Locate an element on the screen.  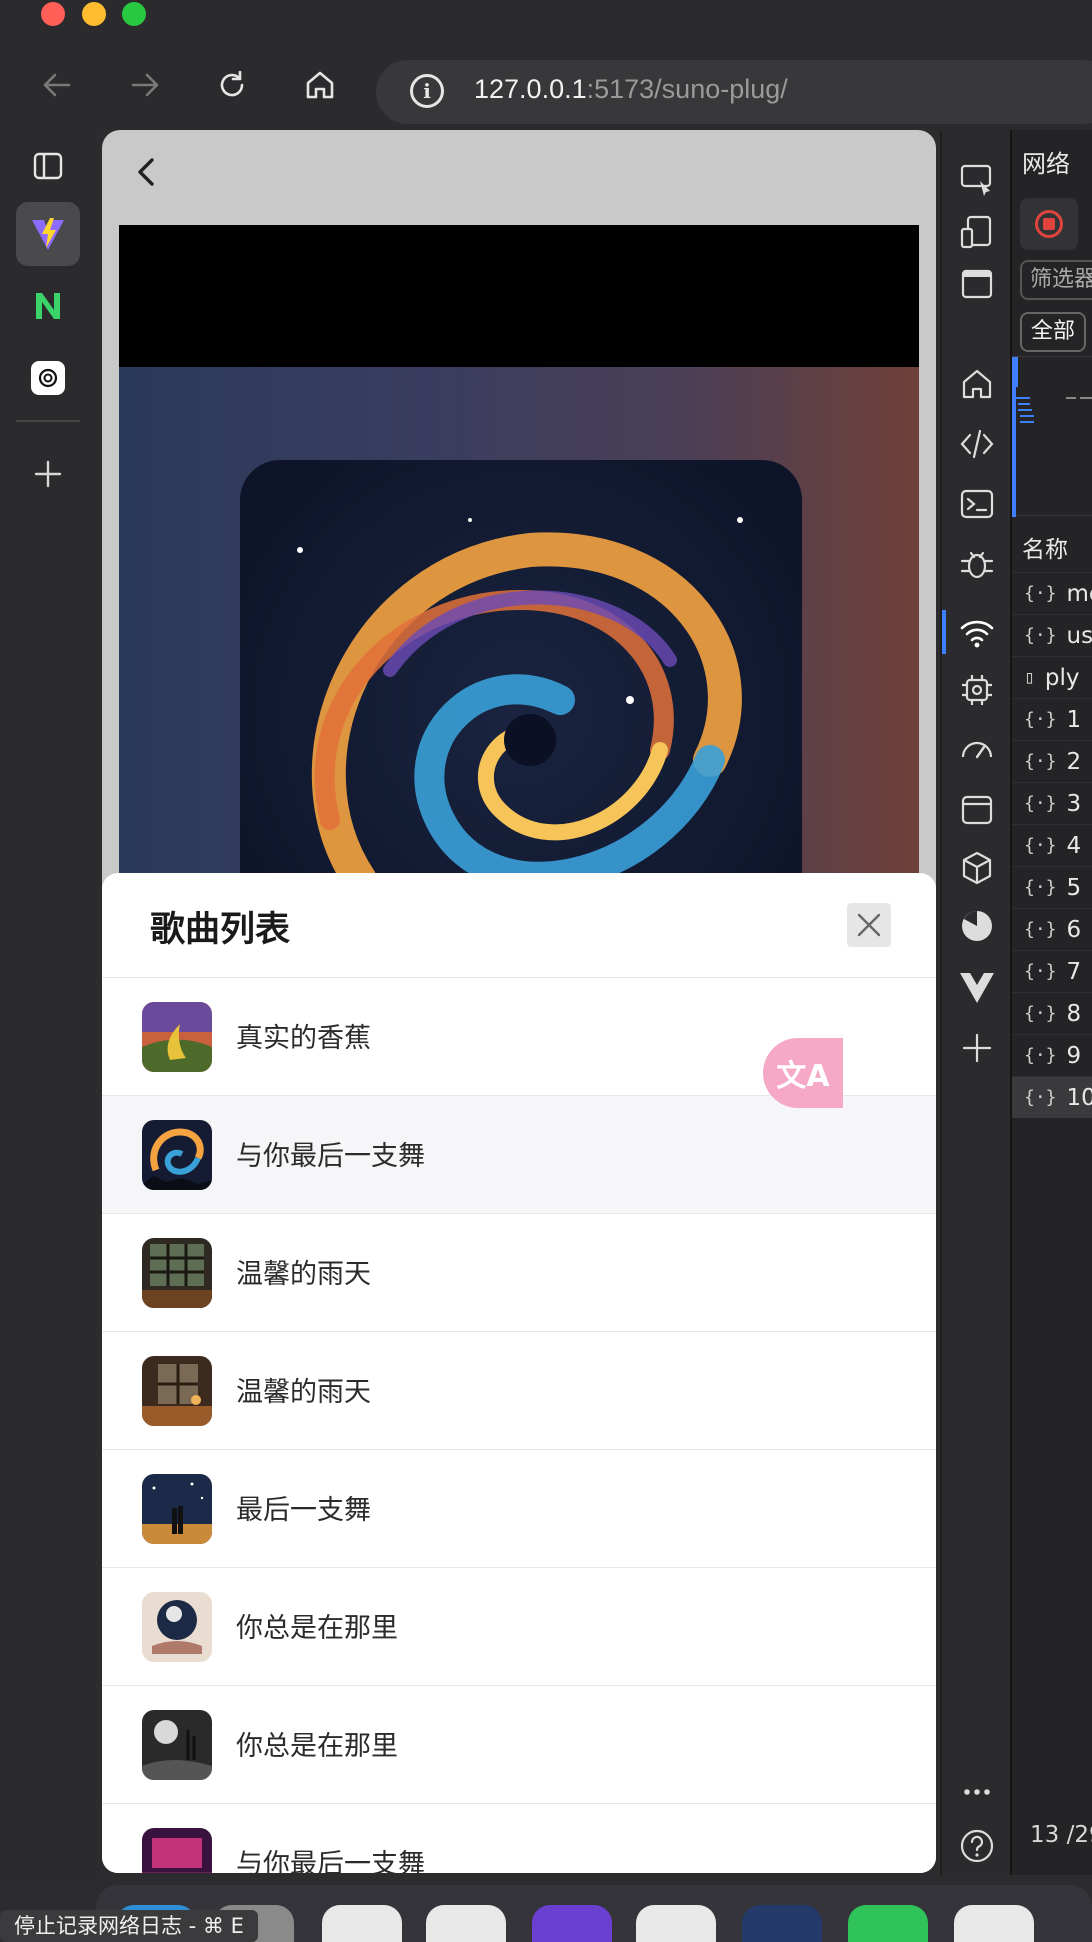
wechat-icon is located at coordinates (888, 1923).